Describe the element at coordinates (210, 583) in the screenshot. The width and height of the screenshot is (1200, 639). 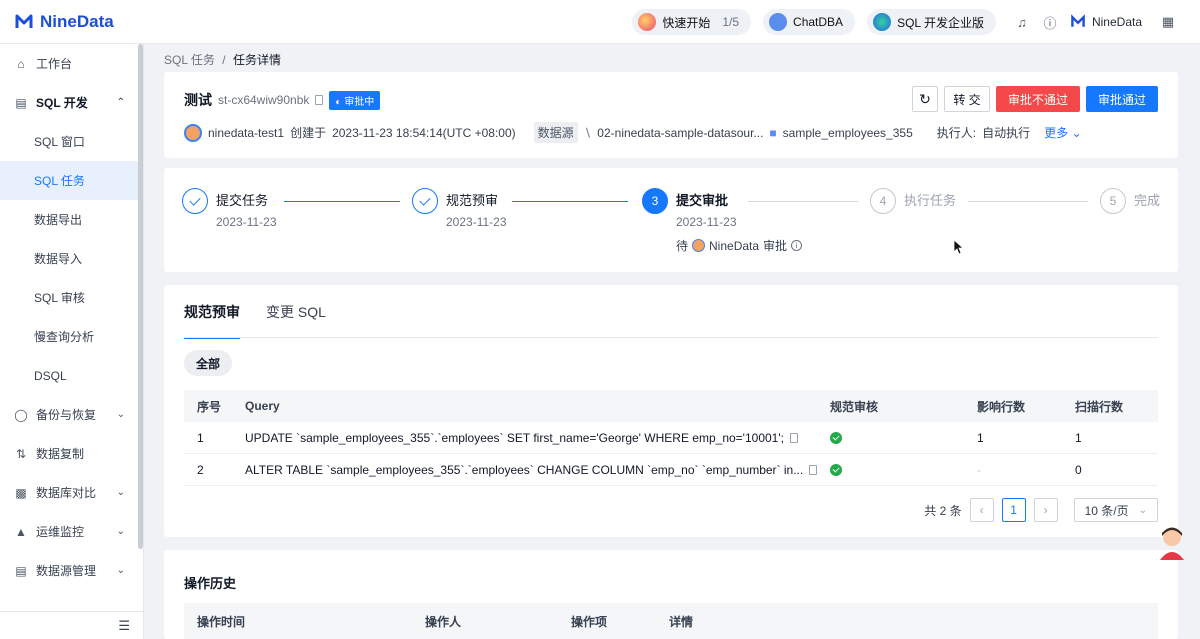
I see `history-title: 操作历史` at that location.